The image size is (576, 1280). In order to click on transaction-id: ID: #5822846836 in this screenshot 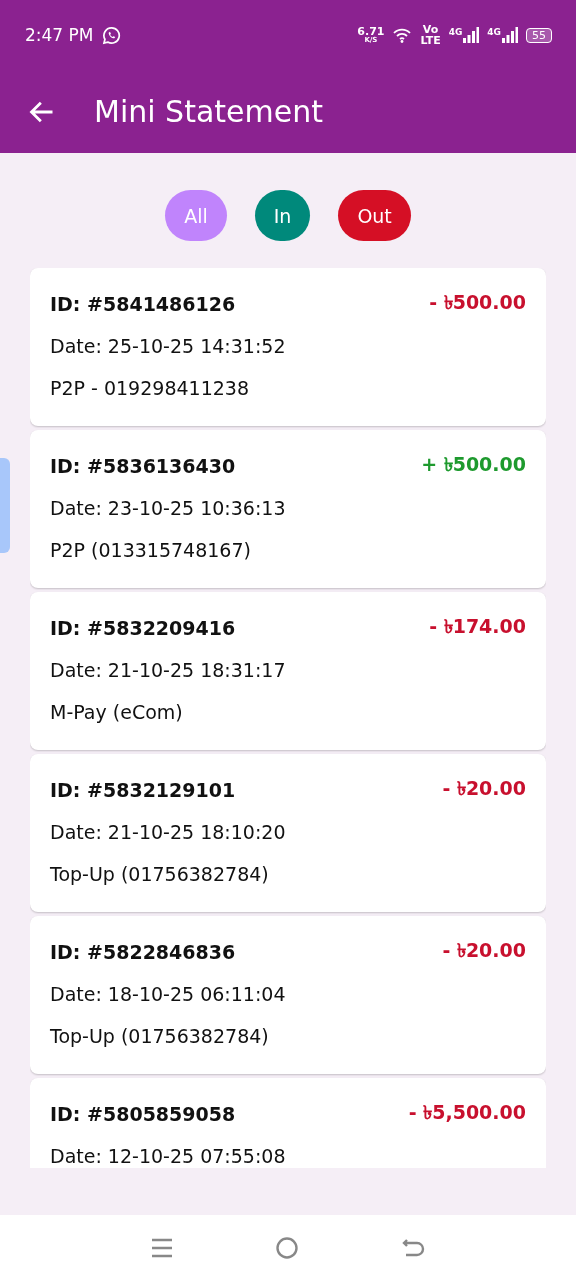, I will do `click(143, 952)`.